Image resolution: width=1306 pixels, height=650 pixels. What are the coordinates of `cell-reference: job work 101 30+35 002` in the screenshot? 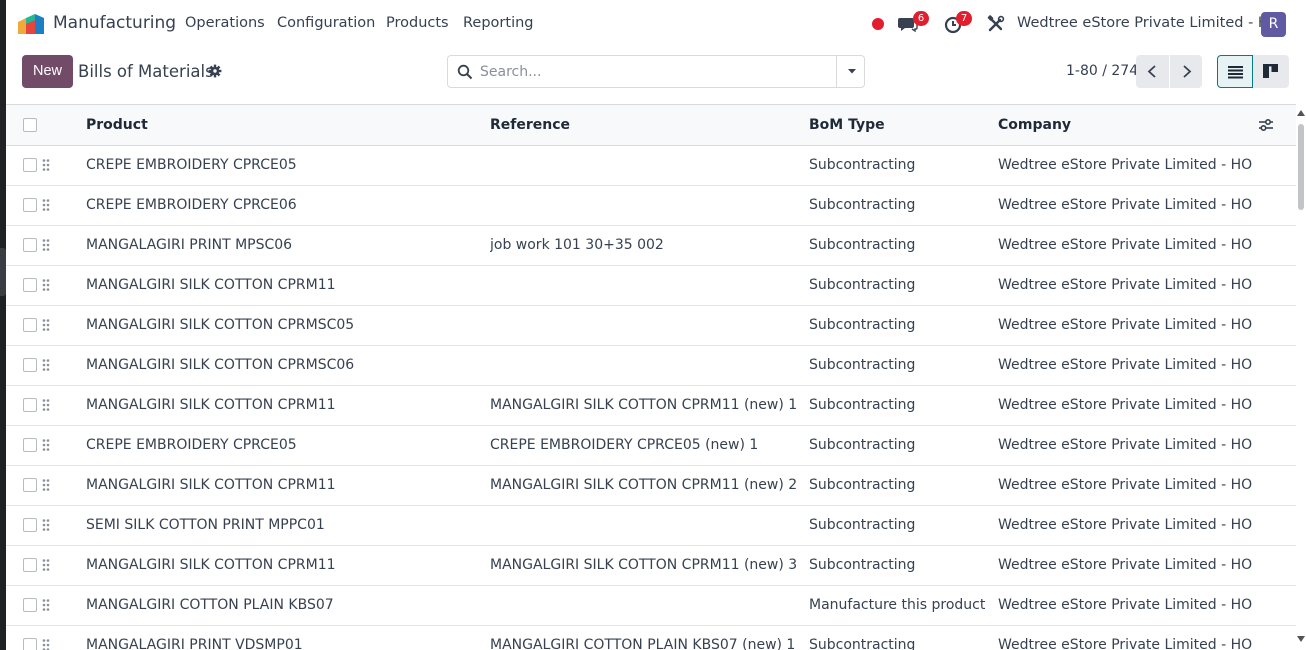 It's located at (649, 245).